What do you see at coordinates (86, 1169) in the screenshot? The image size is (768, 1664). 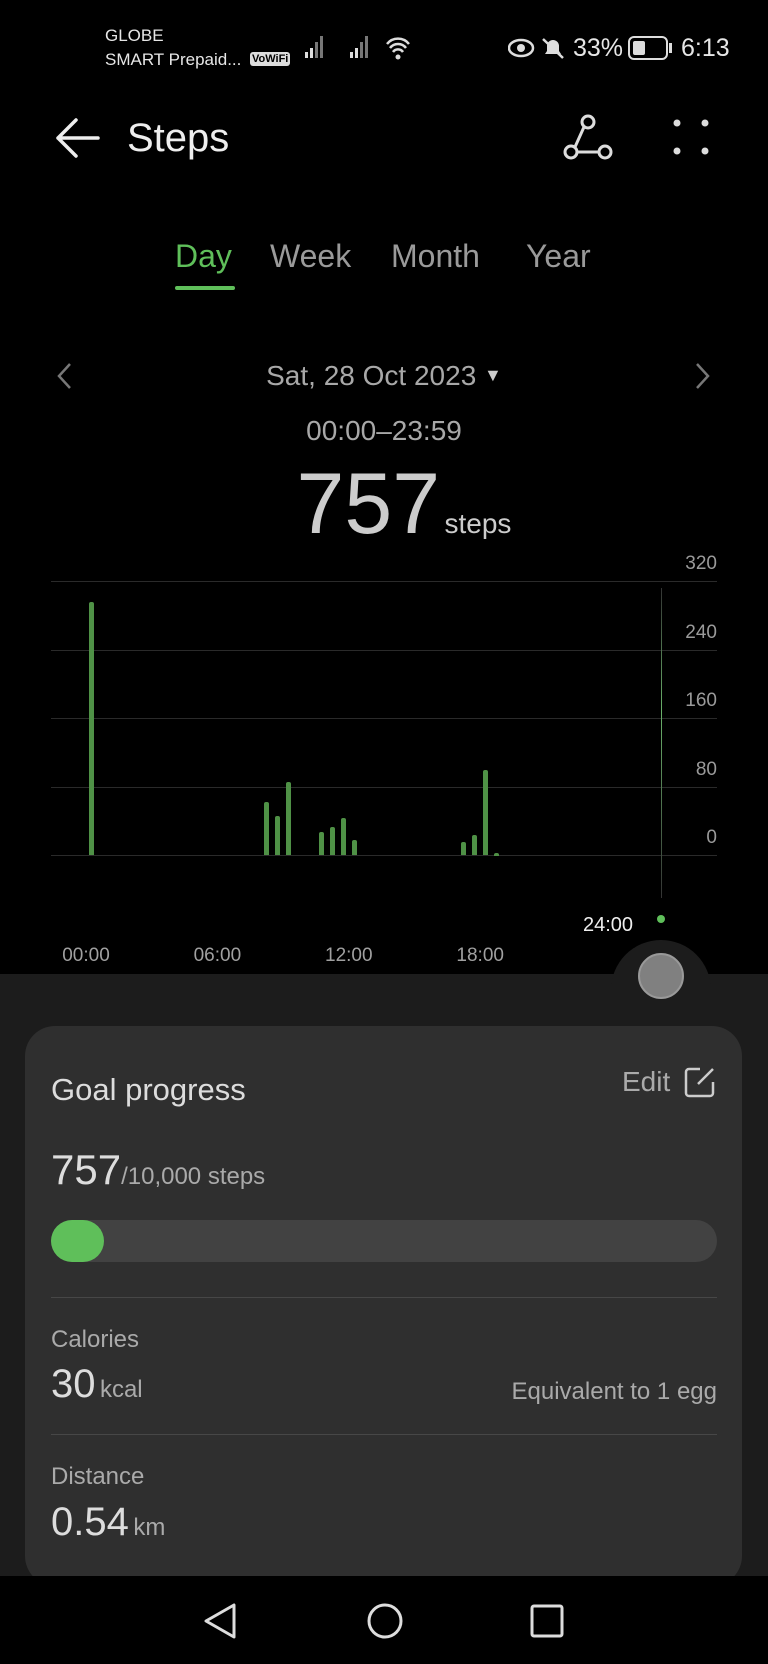 I see `goal-current: 757` at bounding box center [86, 1169].